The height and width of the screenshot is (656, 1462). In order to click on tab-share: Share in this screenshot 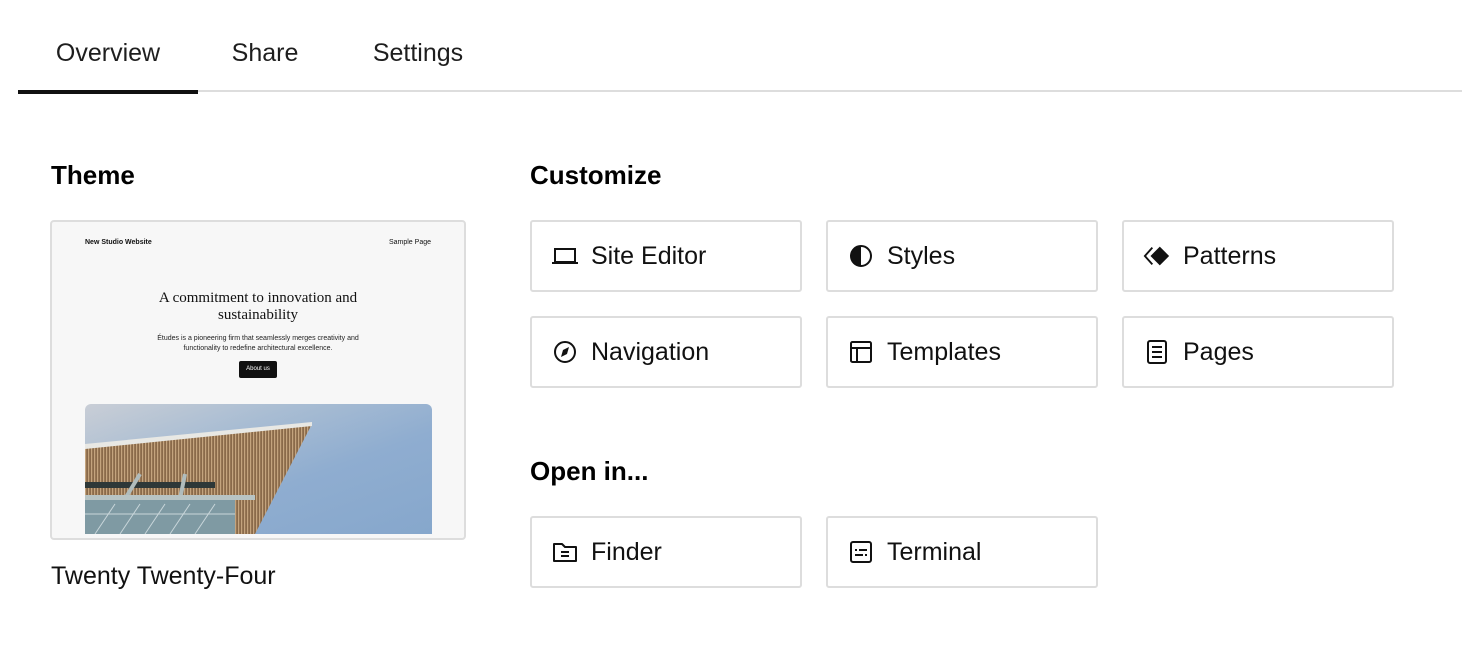, I will do `click(265, 46)`.